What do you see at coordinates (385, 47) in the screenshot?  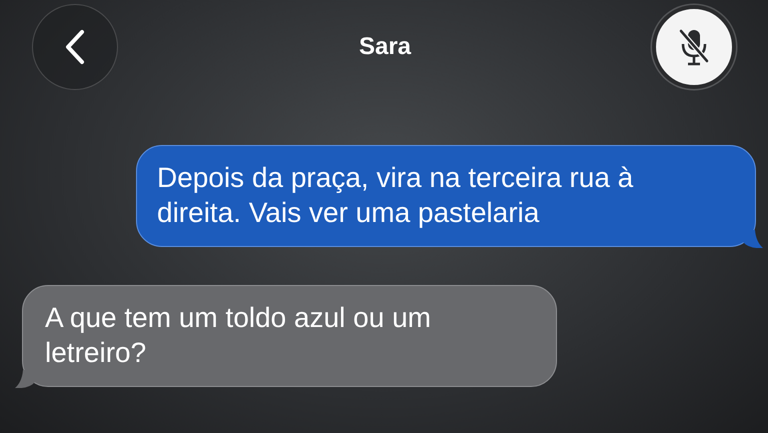 I see `contact-name: Sara` at bounding box center [385, 47].